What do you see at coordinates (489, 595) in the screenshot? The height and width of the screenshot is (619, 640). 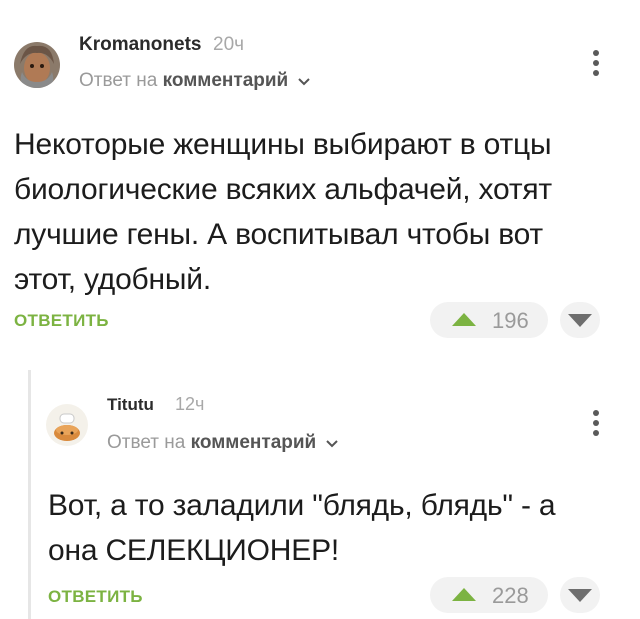 I see `upvote-button: 228` at bounding box center [489, 595].